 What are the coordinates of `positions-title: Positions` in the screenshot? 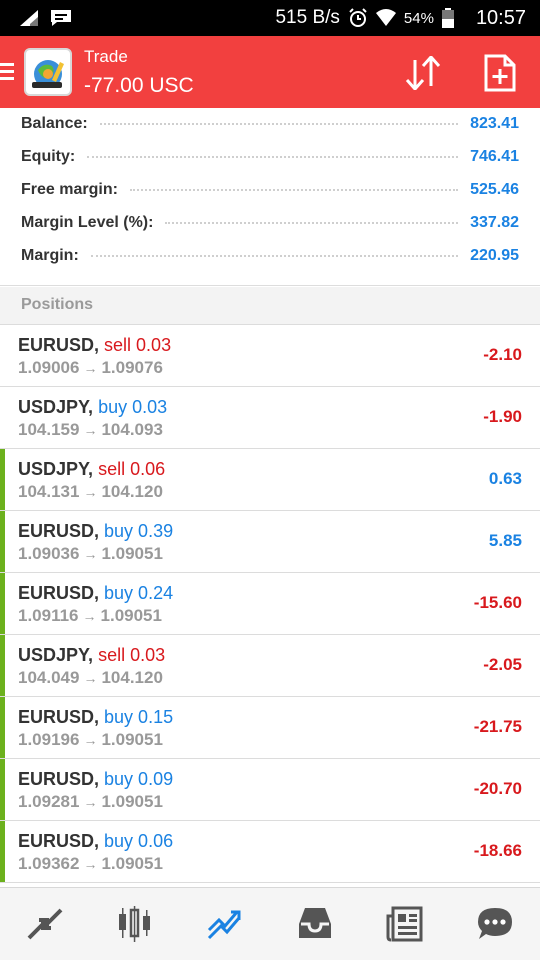 It's located at (57, 304).